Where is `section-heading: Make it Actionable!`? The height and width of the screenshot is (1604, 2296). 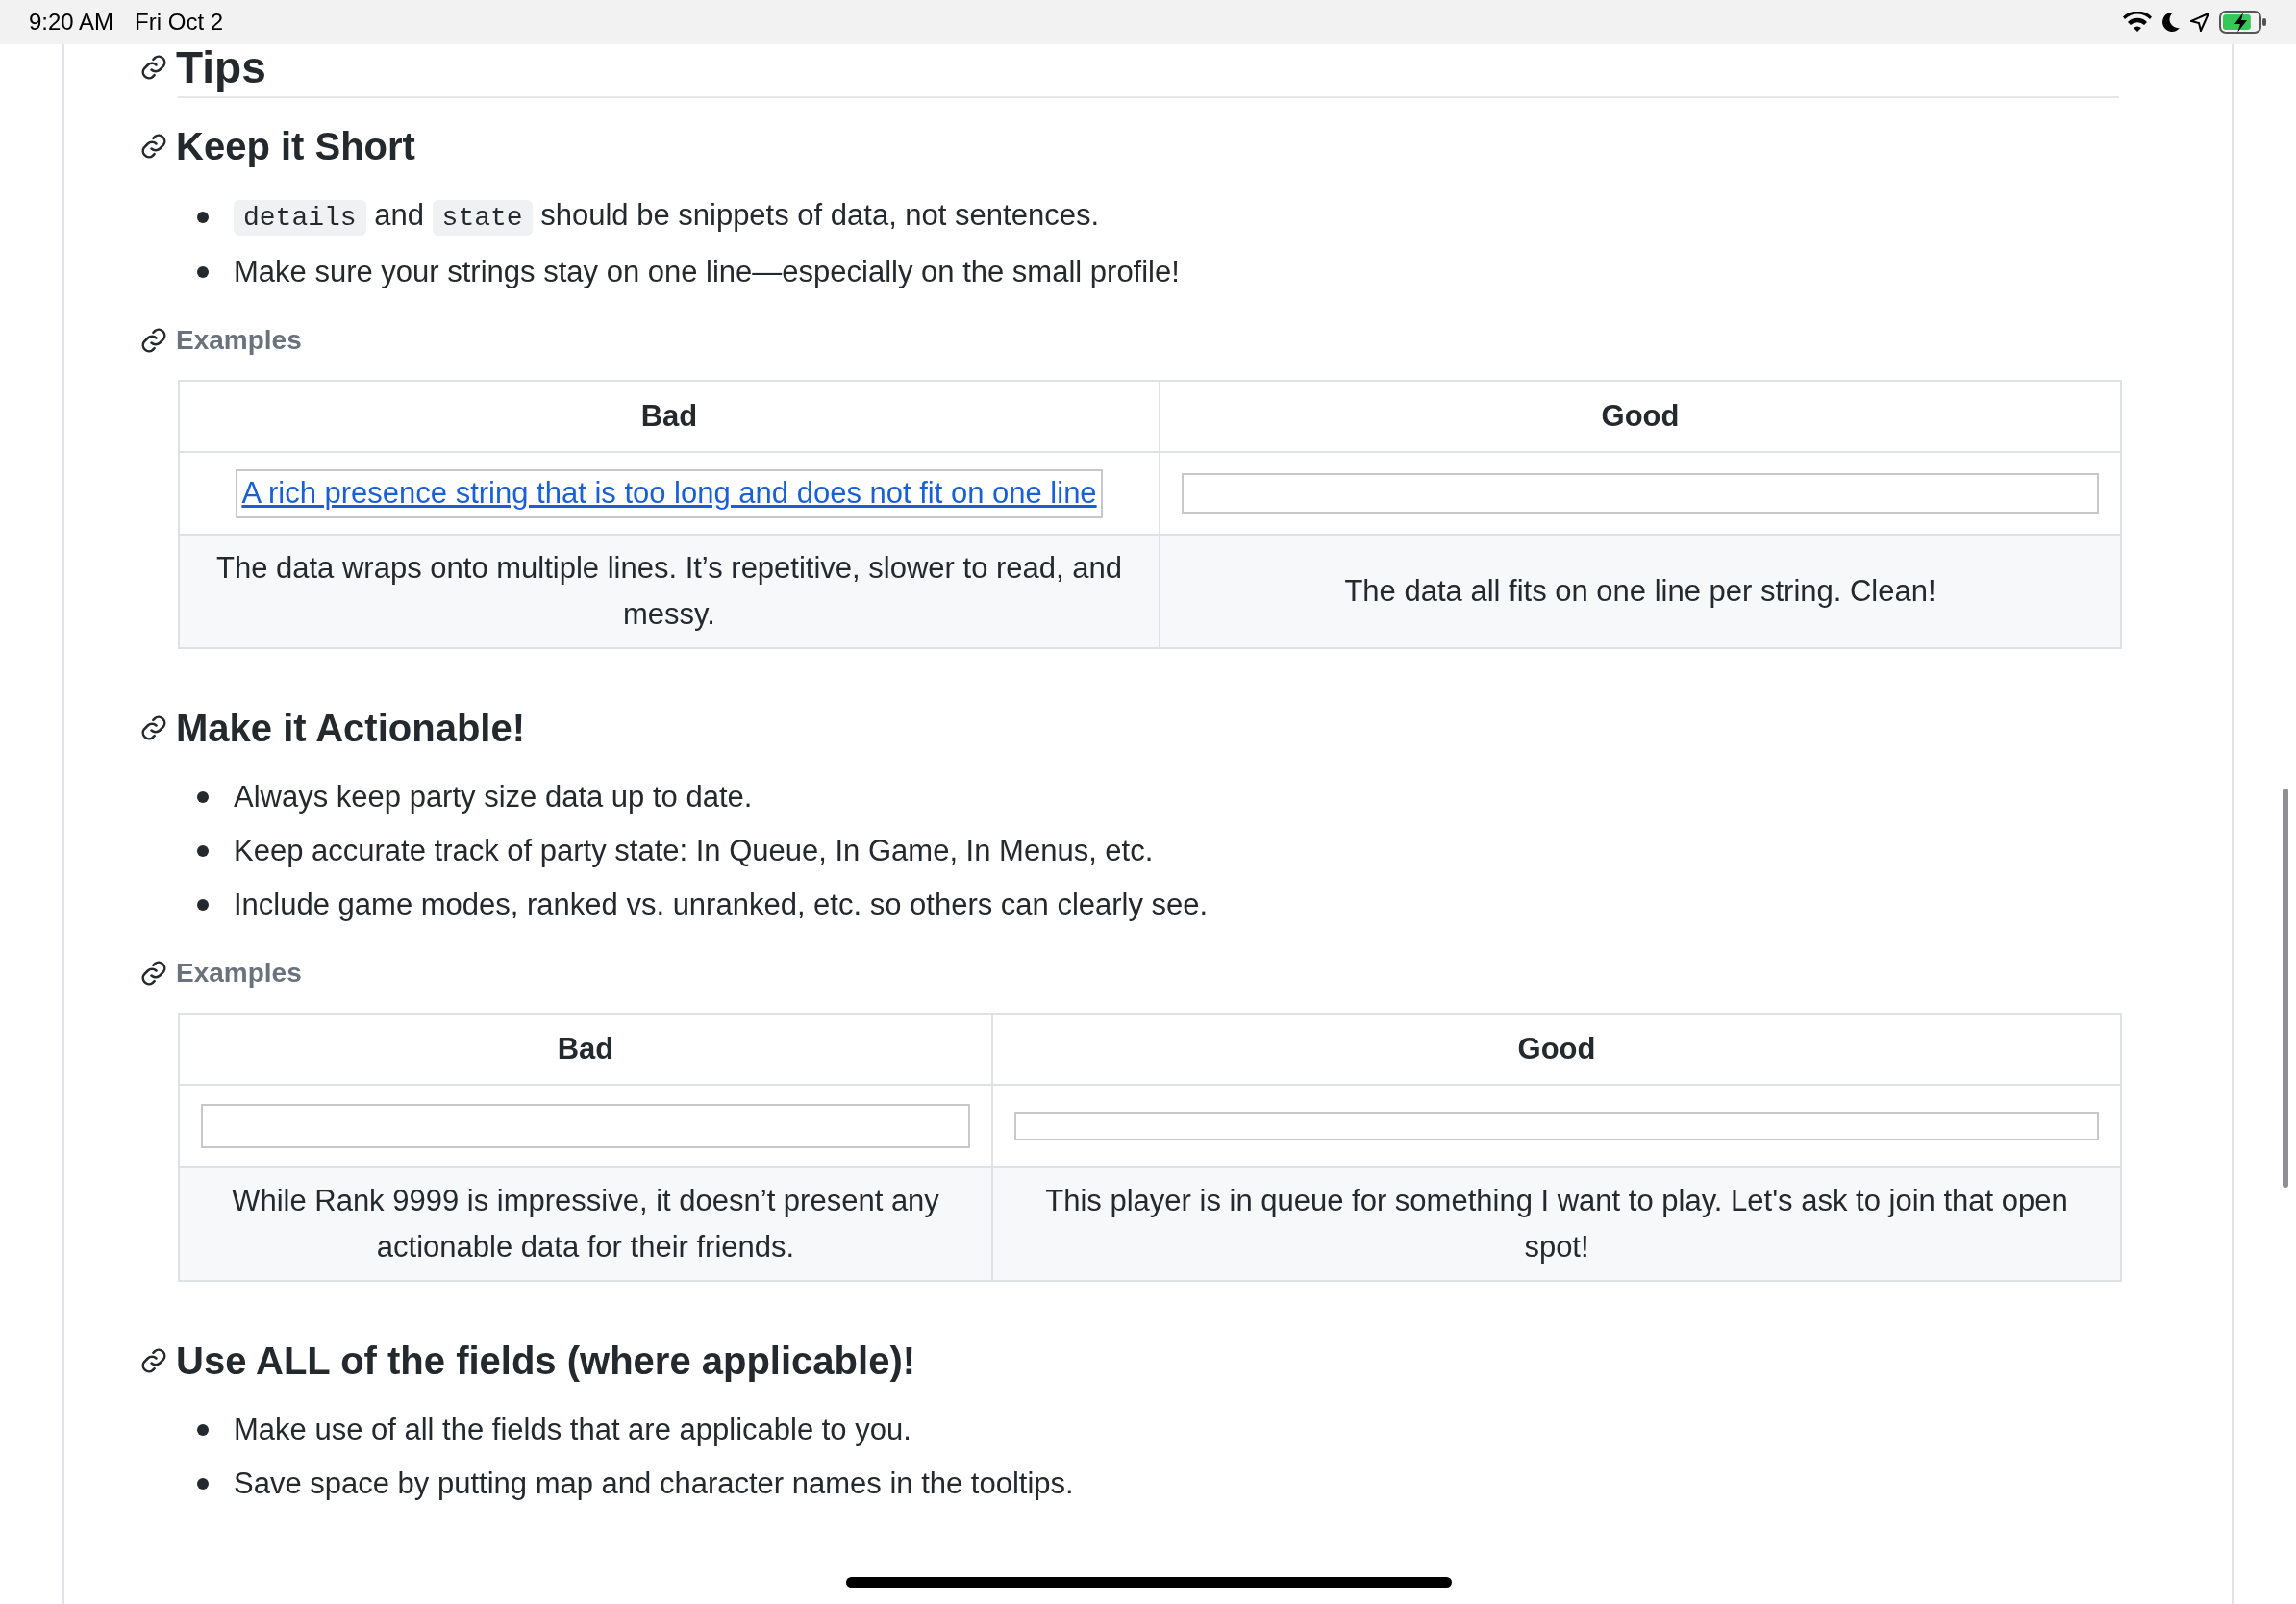 section-heading: Make it Actionable! is located at coordinates (351, 729).